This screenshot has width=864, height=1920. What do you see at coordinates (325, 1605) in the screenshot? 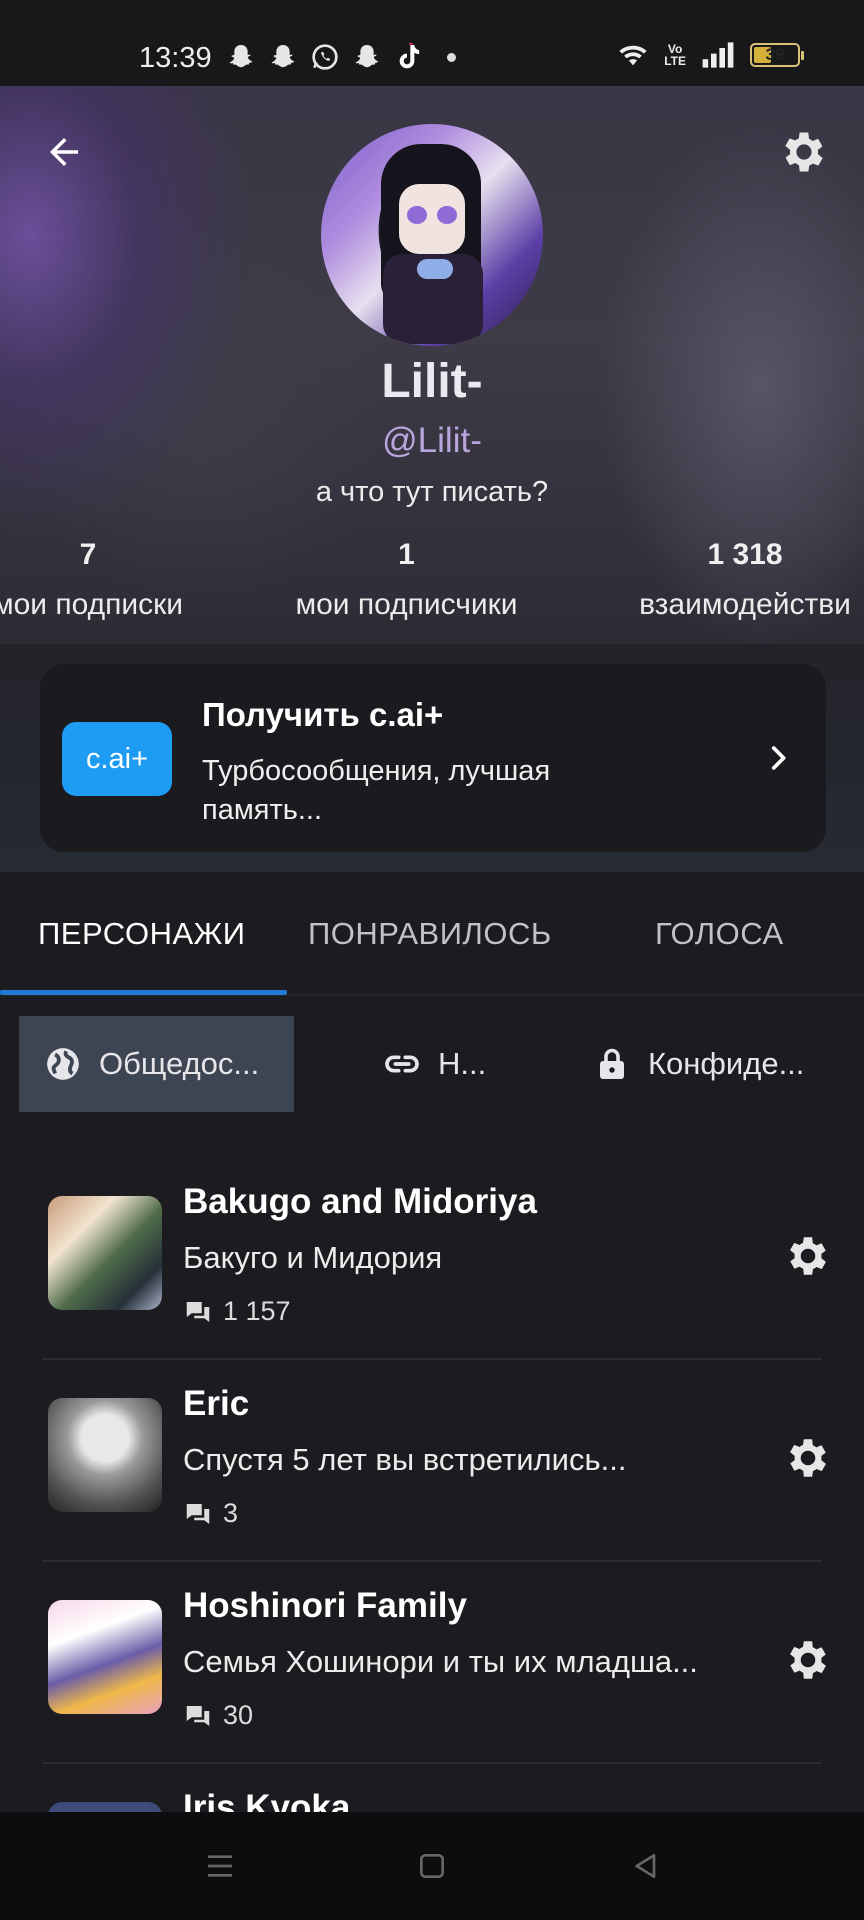
I see `character-title: Hoshinori Family` at bounding box center [325, 1605].